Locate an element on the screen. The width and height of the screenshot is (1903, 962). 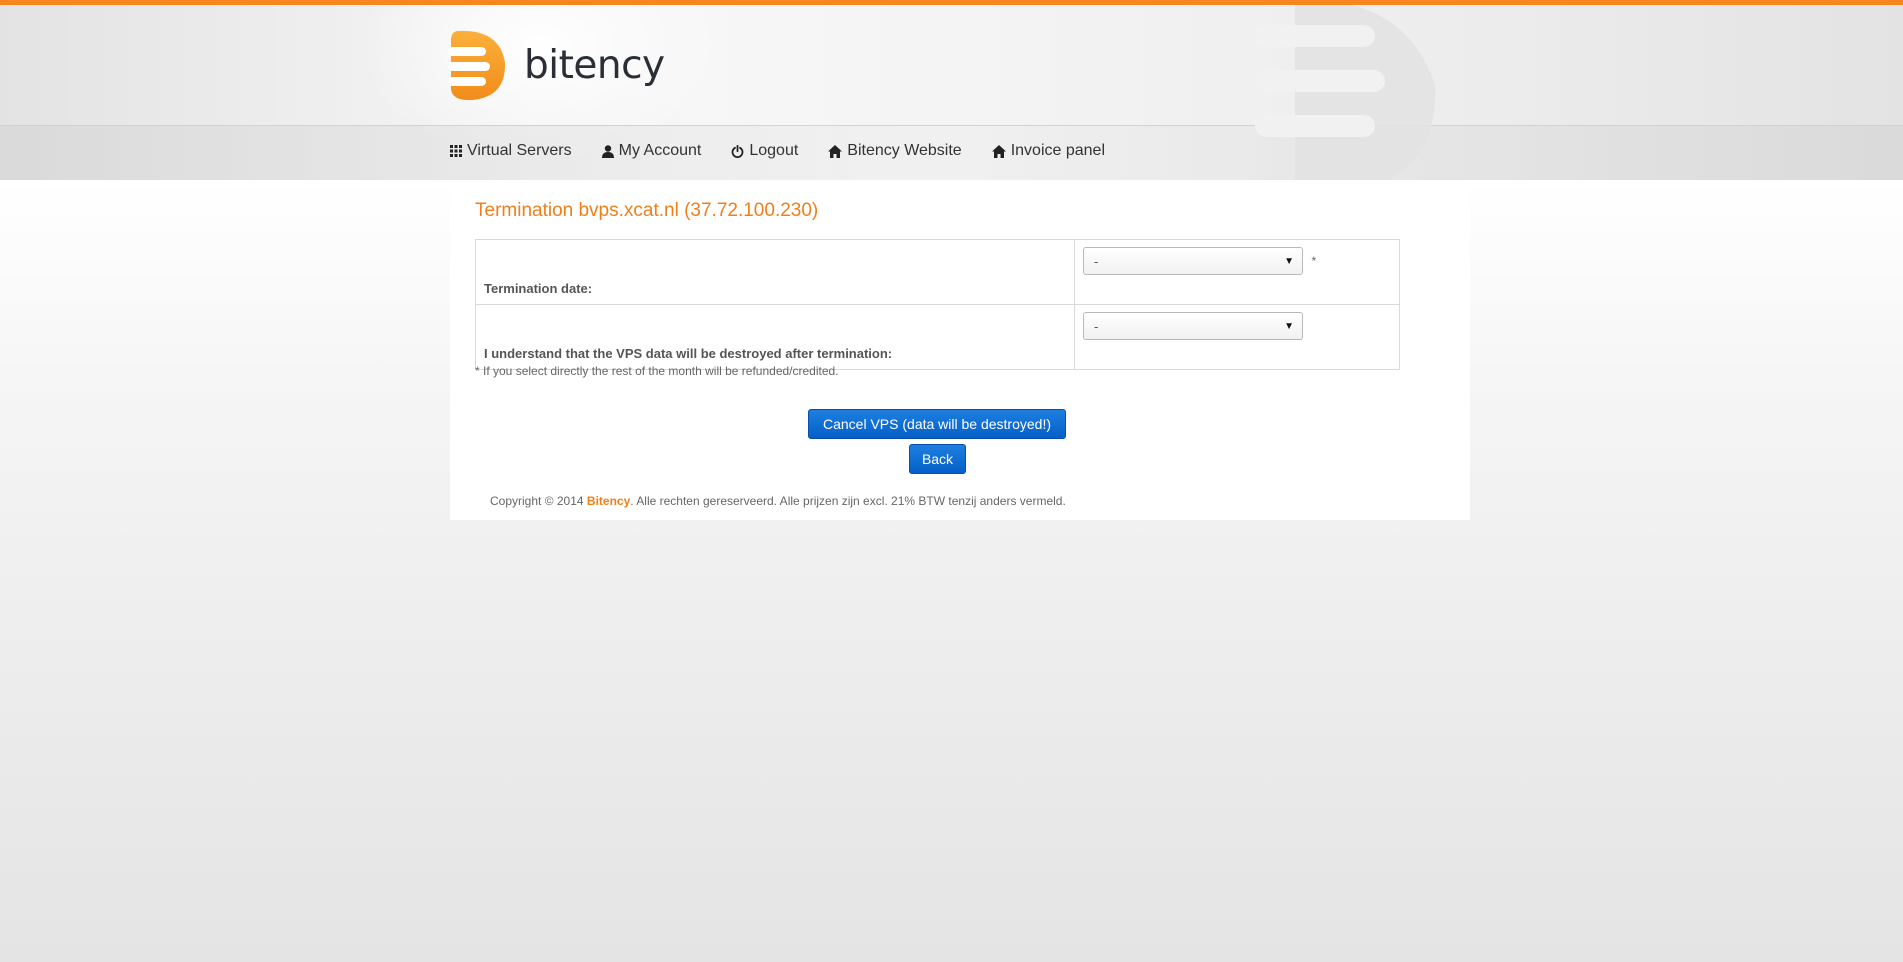
brand-logo: bitency is located at coordinates (556, 65).